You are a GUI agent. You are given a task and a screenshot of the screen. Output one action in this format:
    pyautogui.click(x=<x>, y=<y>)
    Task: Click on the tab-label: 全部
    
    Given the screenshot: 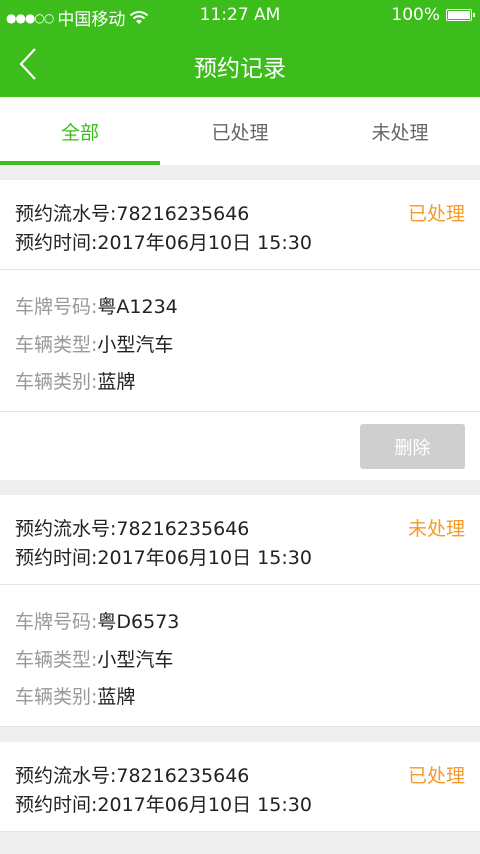 What is the action you would take?
    pyautogui.click(x=79, y=132)
    